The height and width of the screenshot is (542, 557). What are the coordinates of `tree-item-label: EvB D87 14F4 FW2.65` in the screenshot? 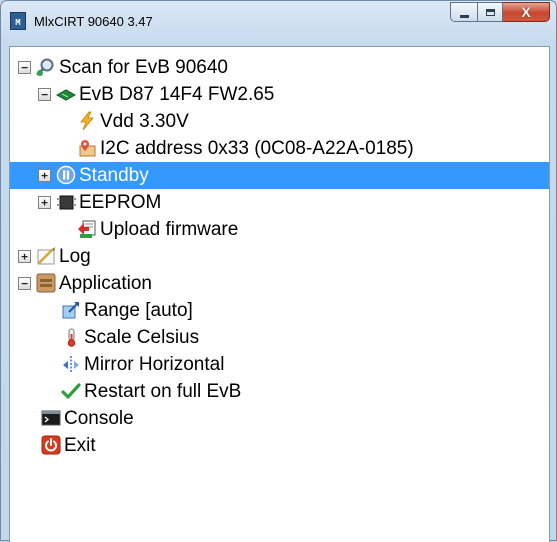 It's located at (177, 94).